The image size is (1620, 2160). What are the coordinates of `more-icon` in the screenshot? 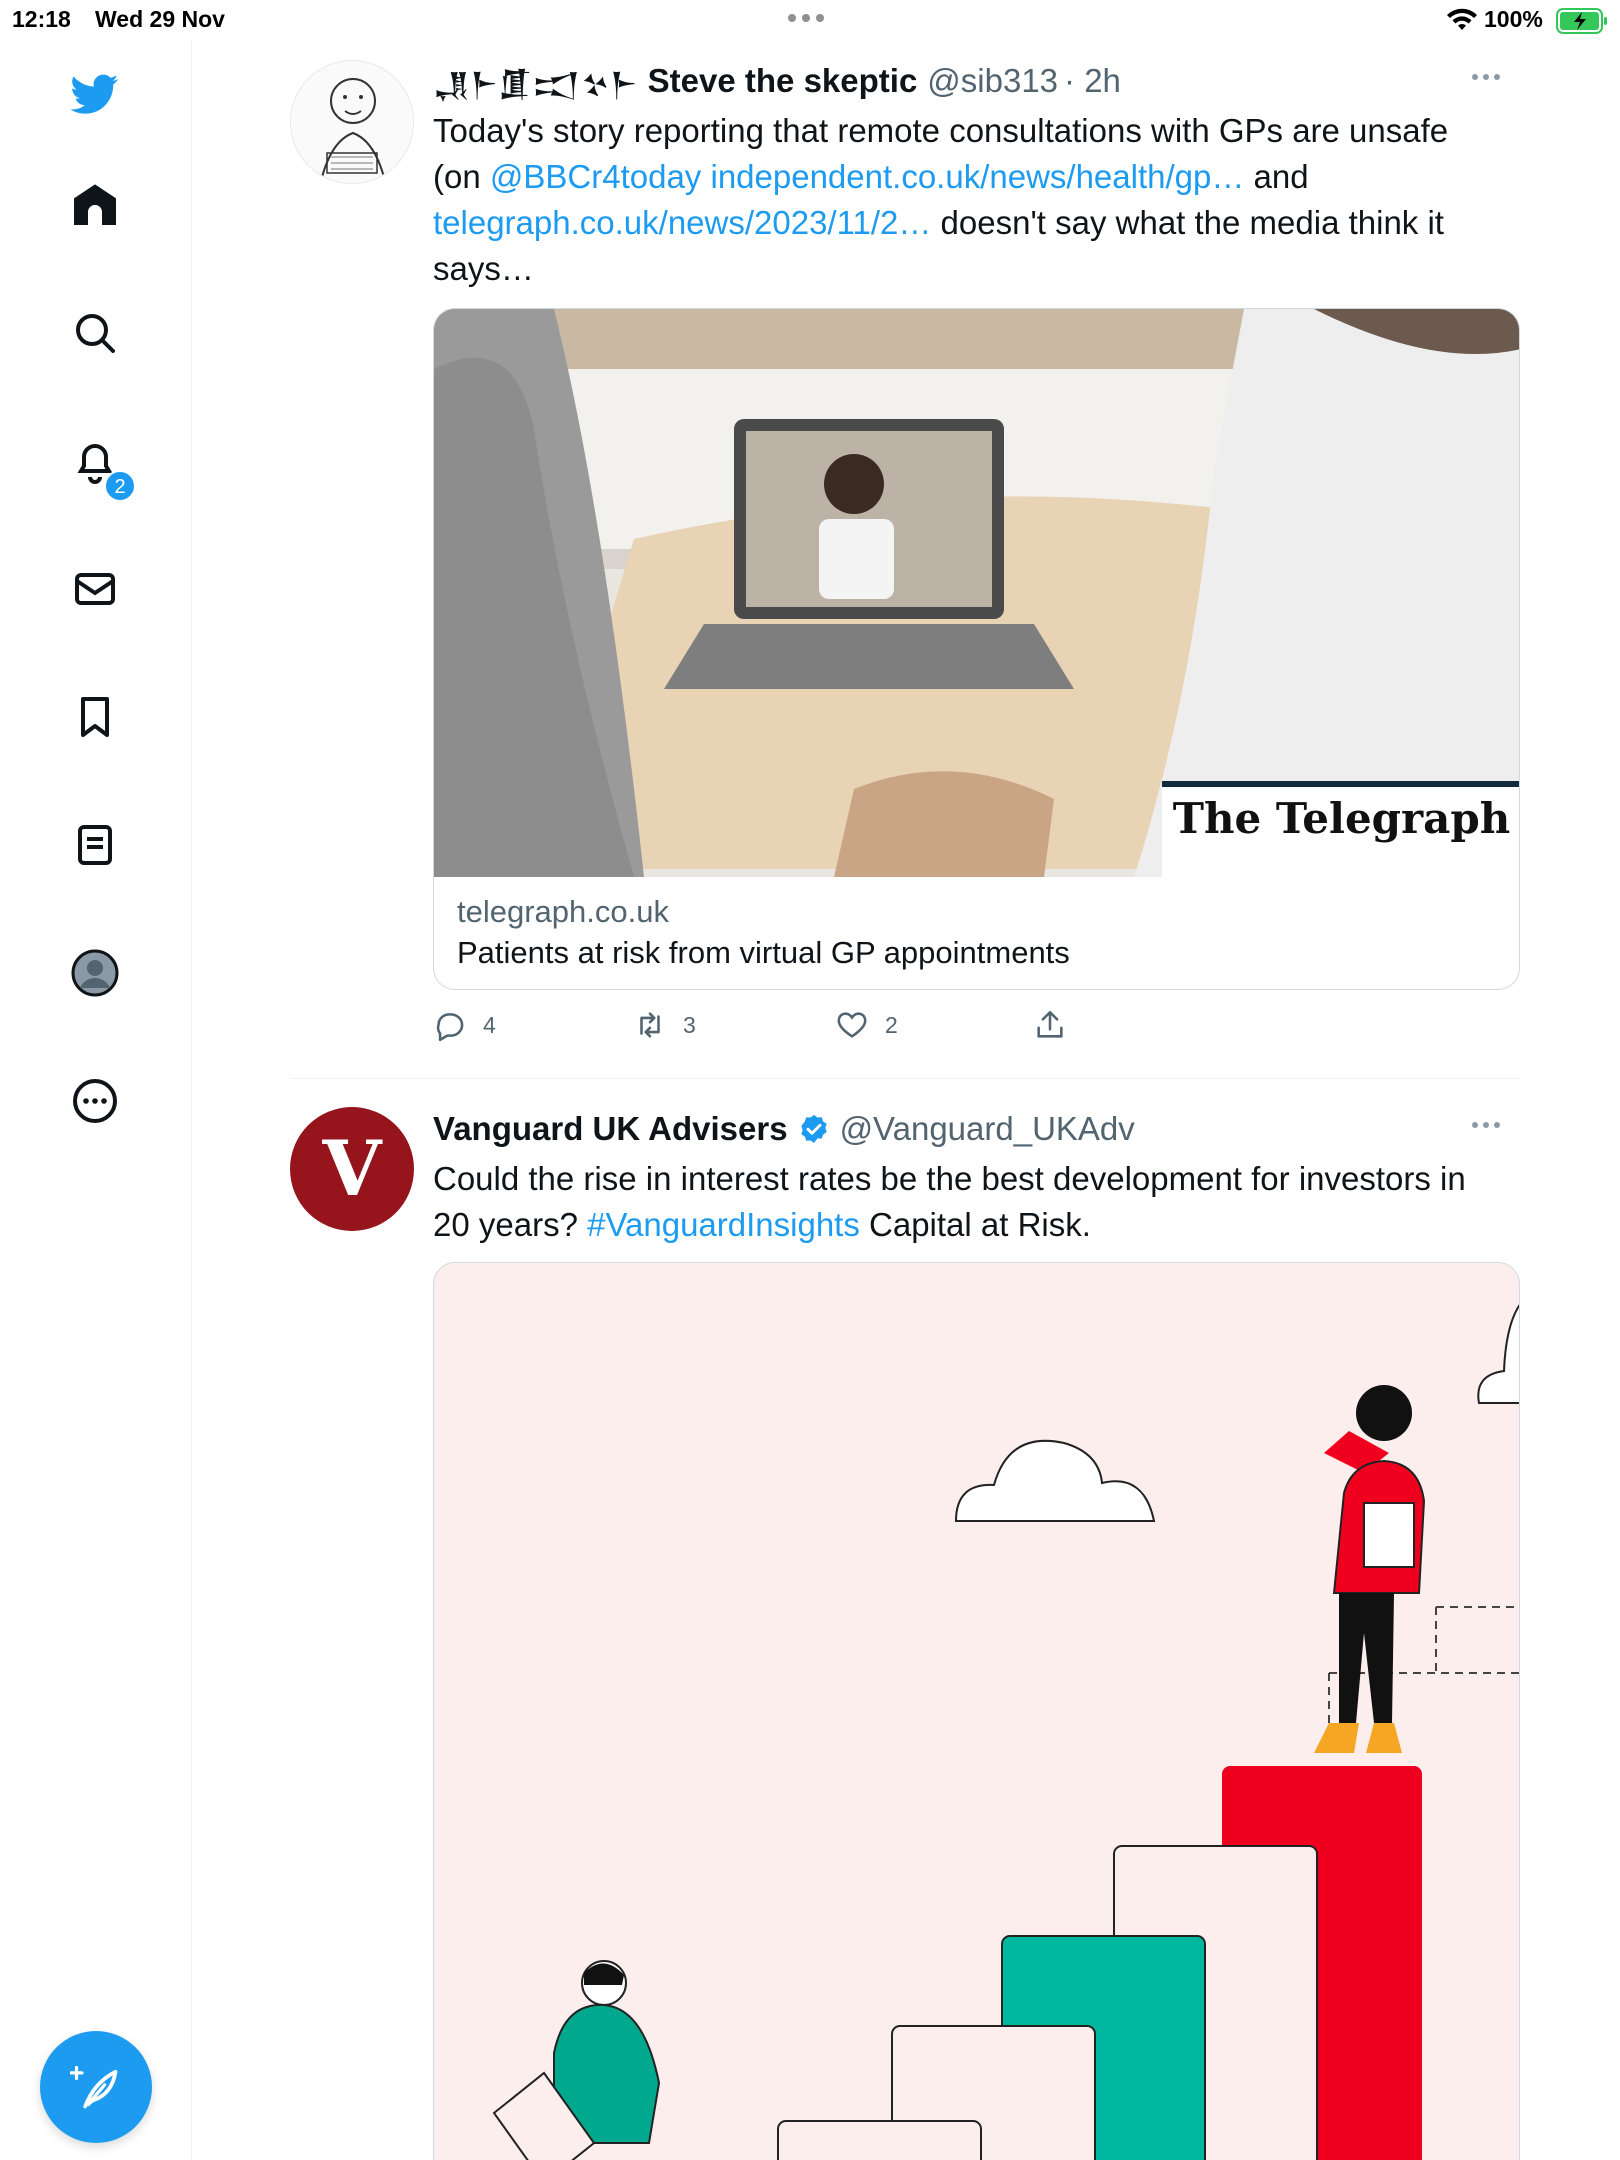 It's located at (95, 1101).